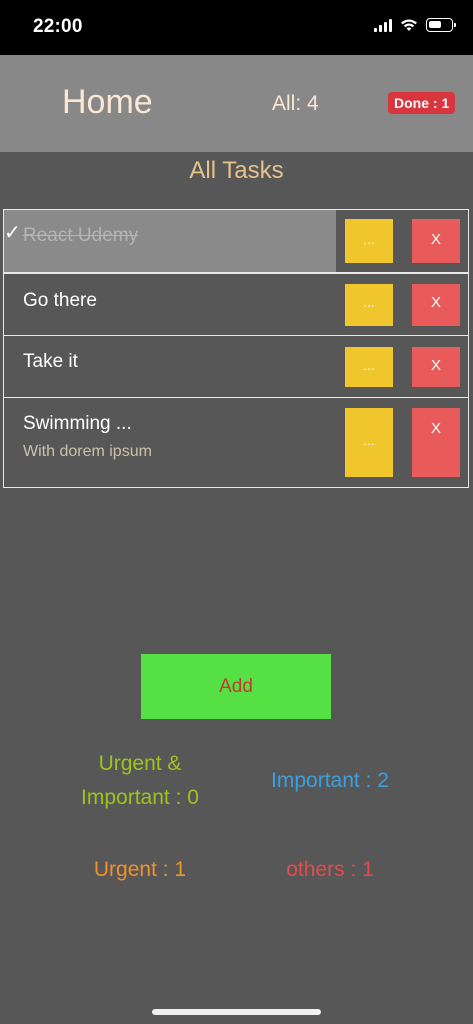 Image resolution: width=473 pixels, height=1024 pixels. What do you see at coordinates (383, 25) in the screenshot?
I see `signal-icon` at bounding box center [383, 25].